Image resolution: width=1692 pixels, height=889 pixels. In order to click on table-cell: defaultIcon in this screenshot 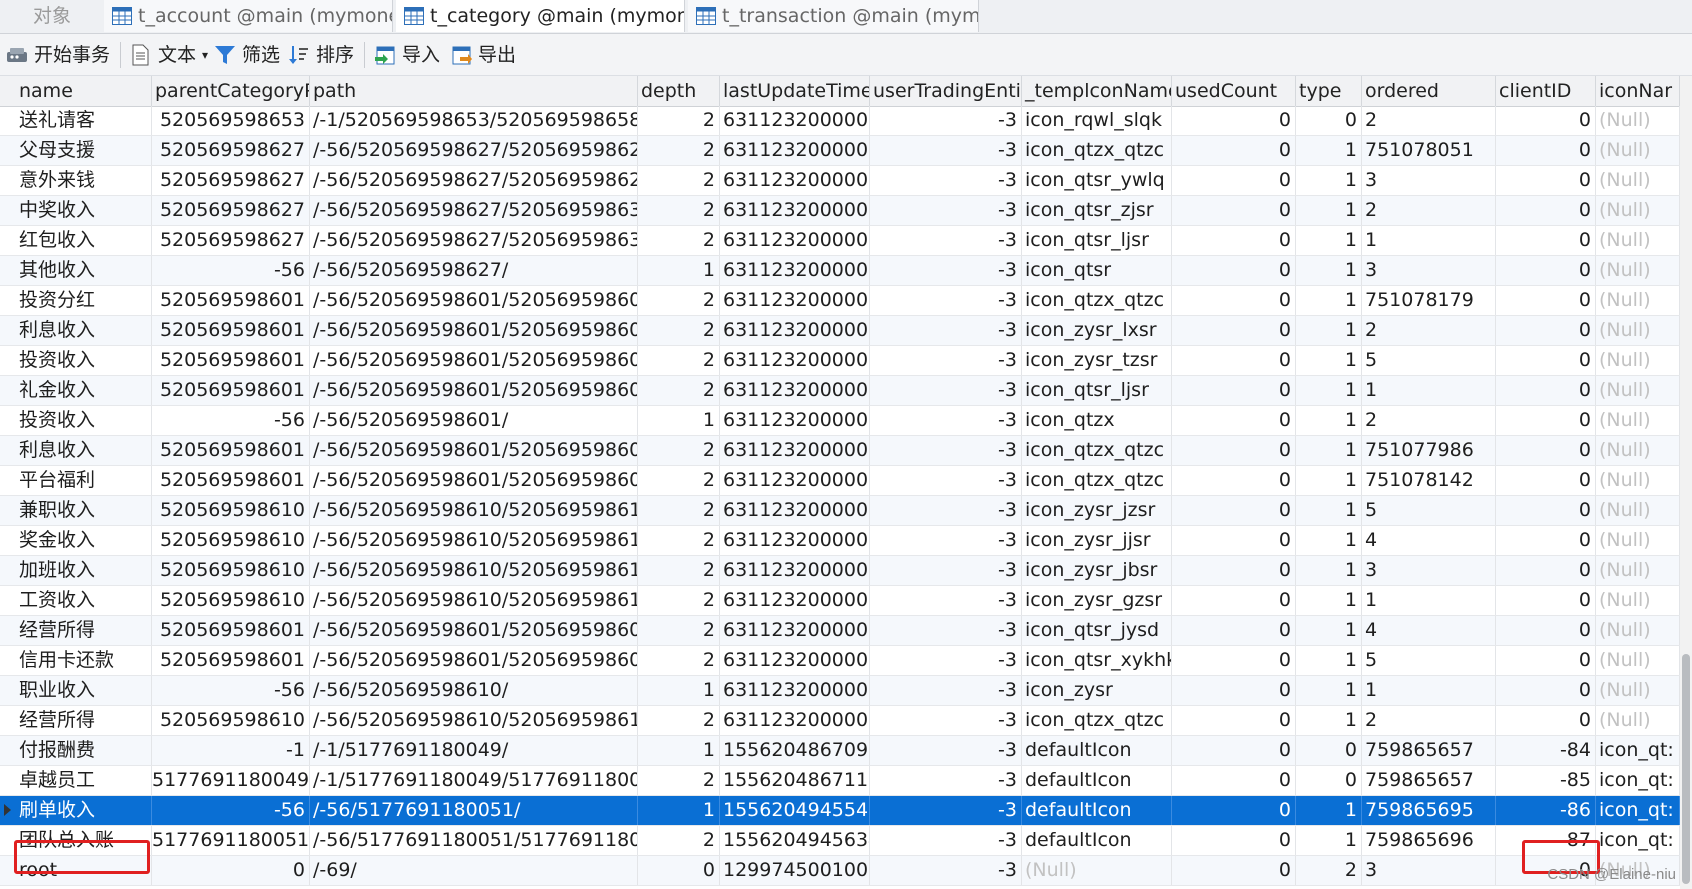, I will do `click(1097, 810)`.